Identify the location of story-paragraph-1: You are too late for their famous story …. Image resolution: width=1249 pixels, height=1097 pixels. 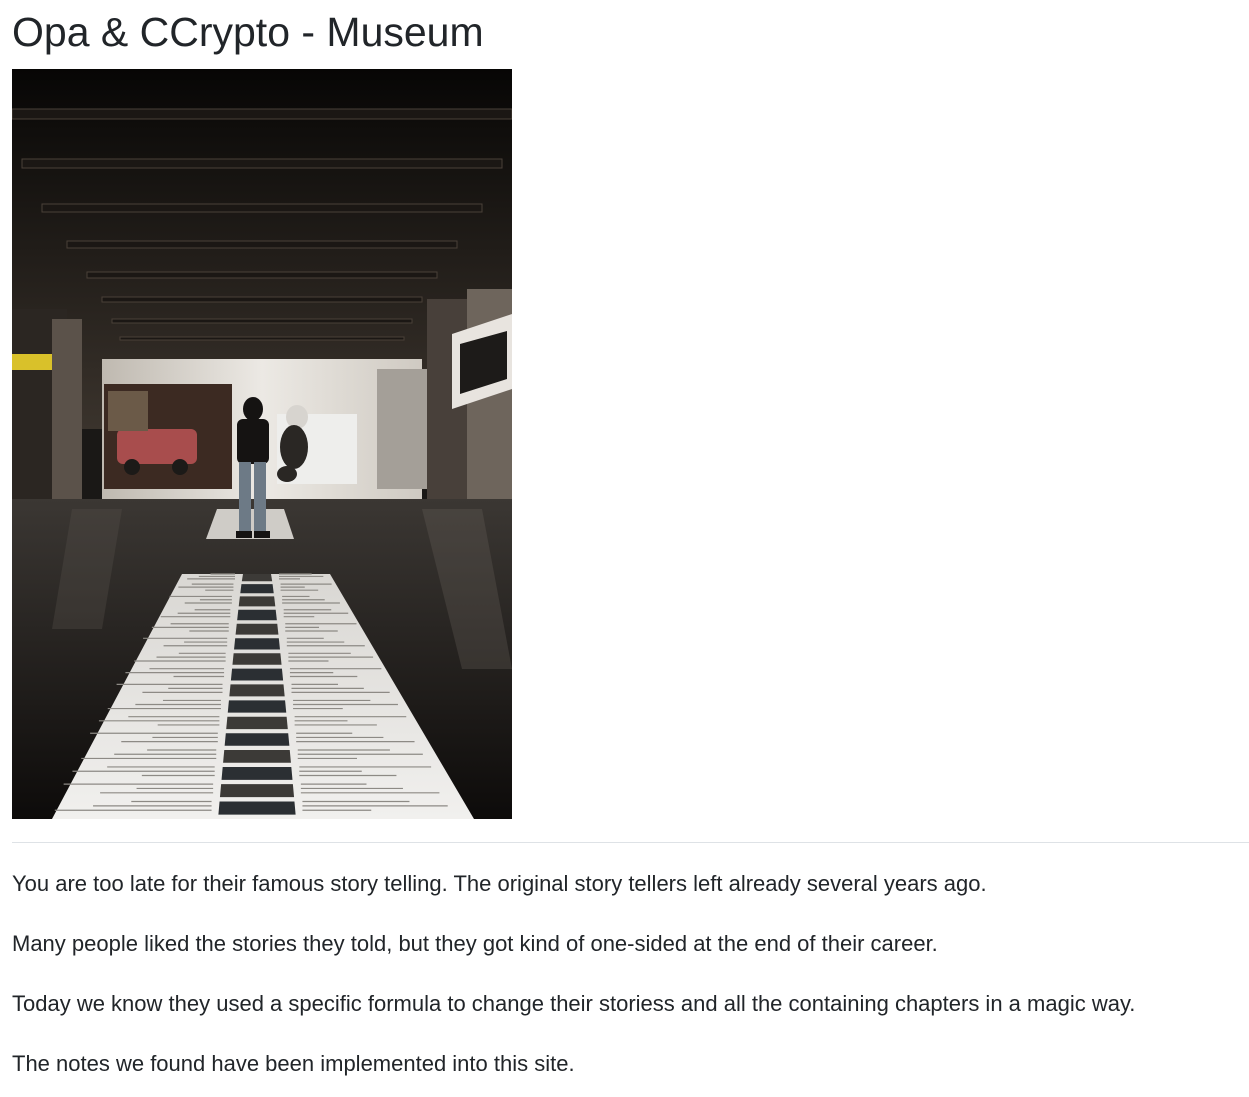
(499, 883).